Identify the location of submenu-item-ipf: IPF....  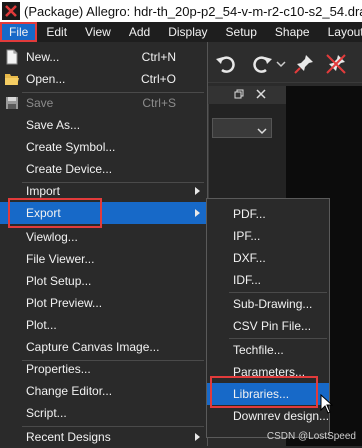
(268, 236).